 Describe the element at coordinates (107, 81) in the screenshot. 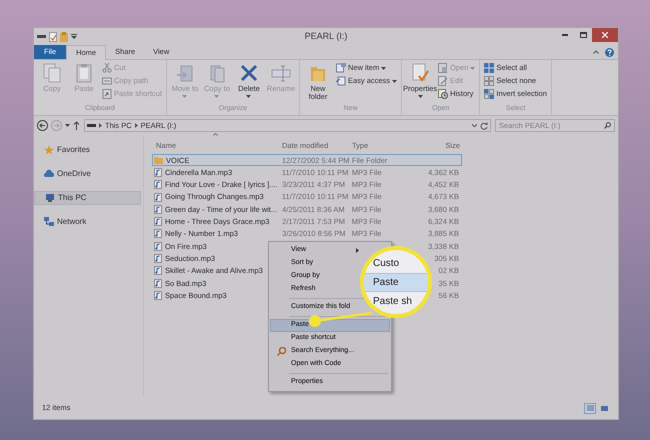

I see `path-icon` at that location.